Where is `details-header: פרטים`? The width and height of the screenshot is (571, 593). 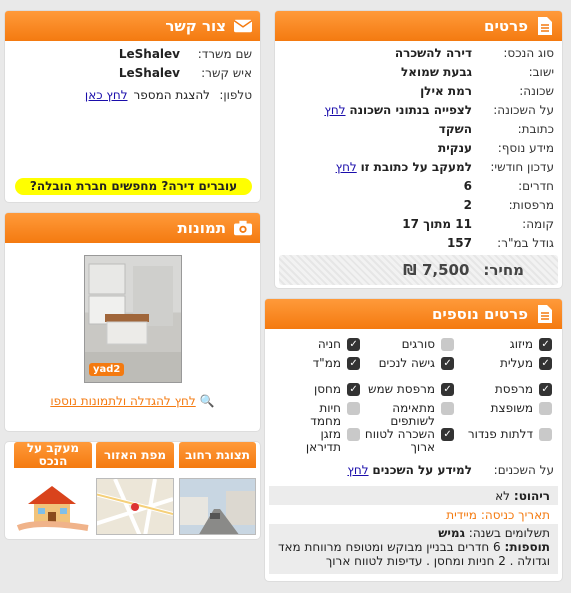
details-header: פרטים is located at coordinates (418, 26).